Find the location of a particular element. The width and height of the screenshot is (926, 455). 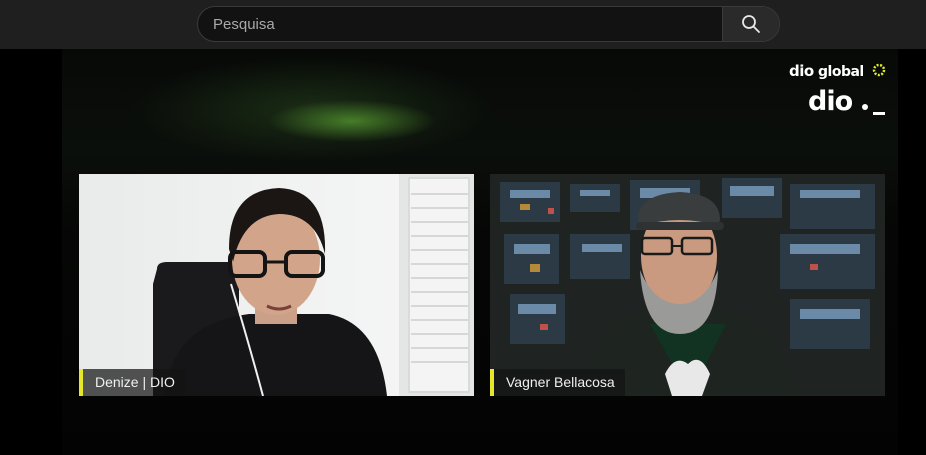

dio-global-logo: dio global is located at coordinates (839, 71).